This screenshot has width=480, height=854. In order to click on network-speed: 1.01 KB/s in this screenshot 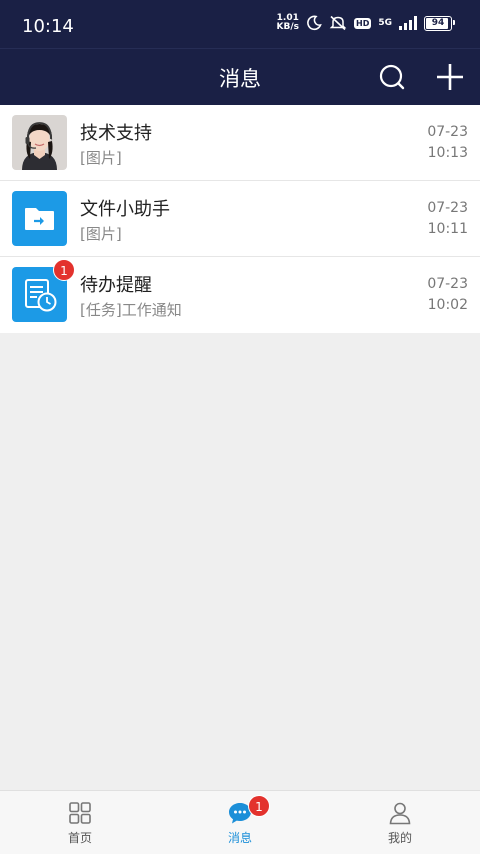, I will do `click(288, 23)`.